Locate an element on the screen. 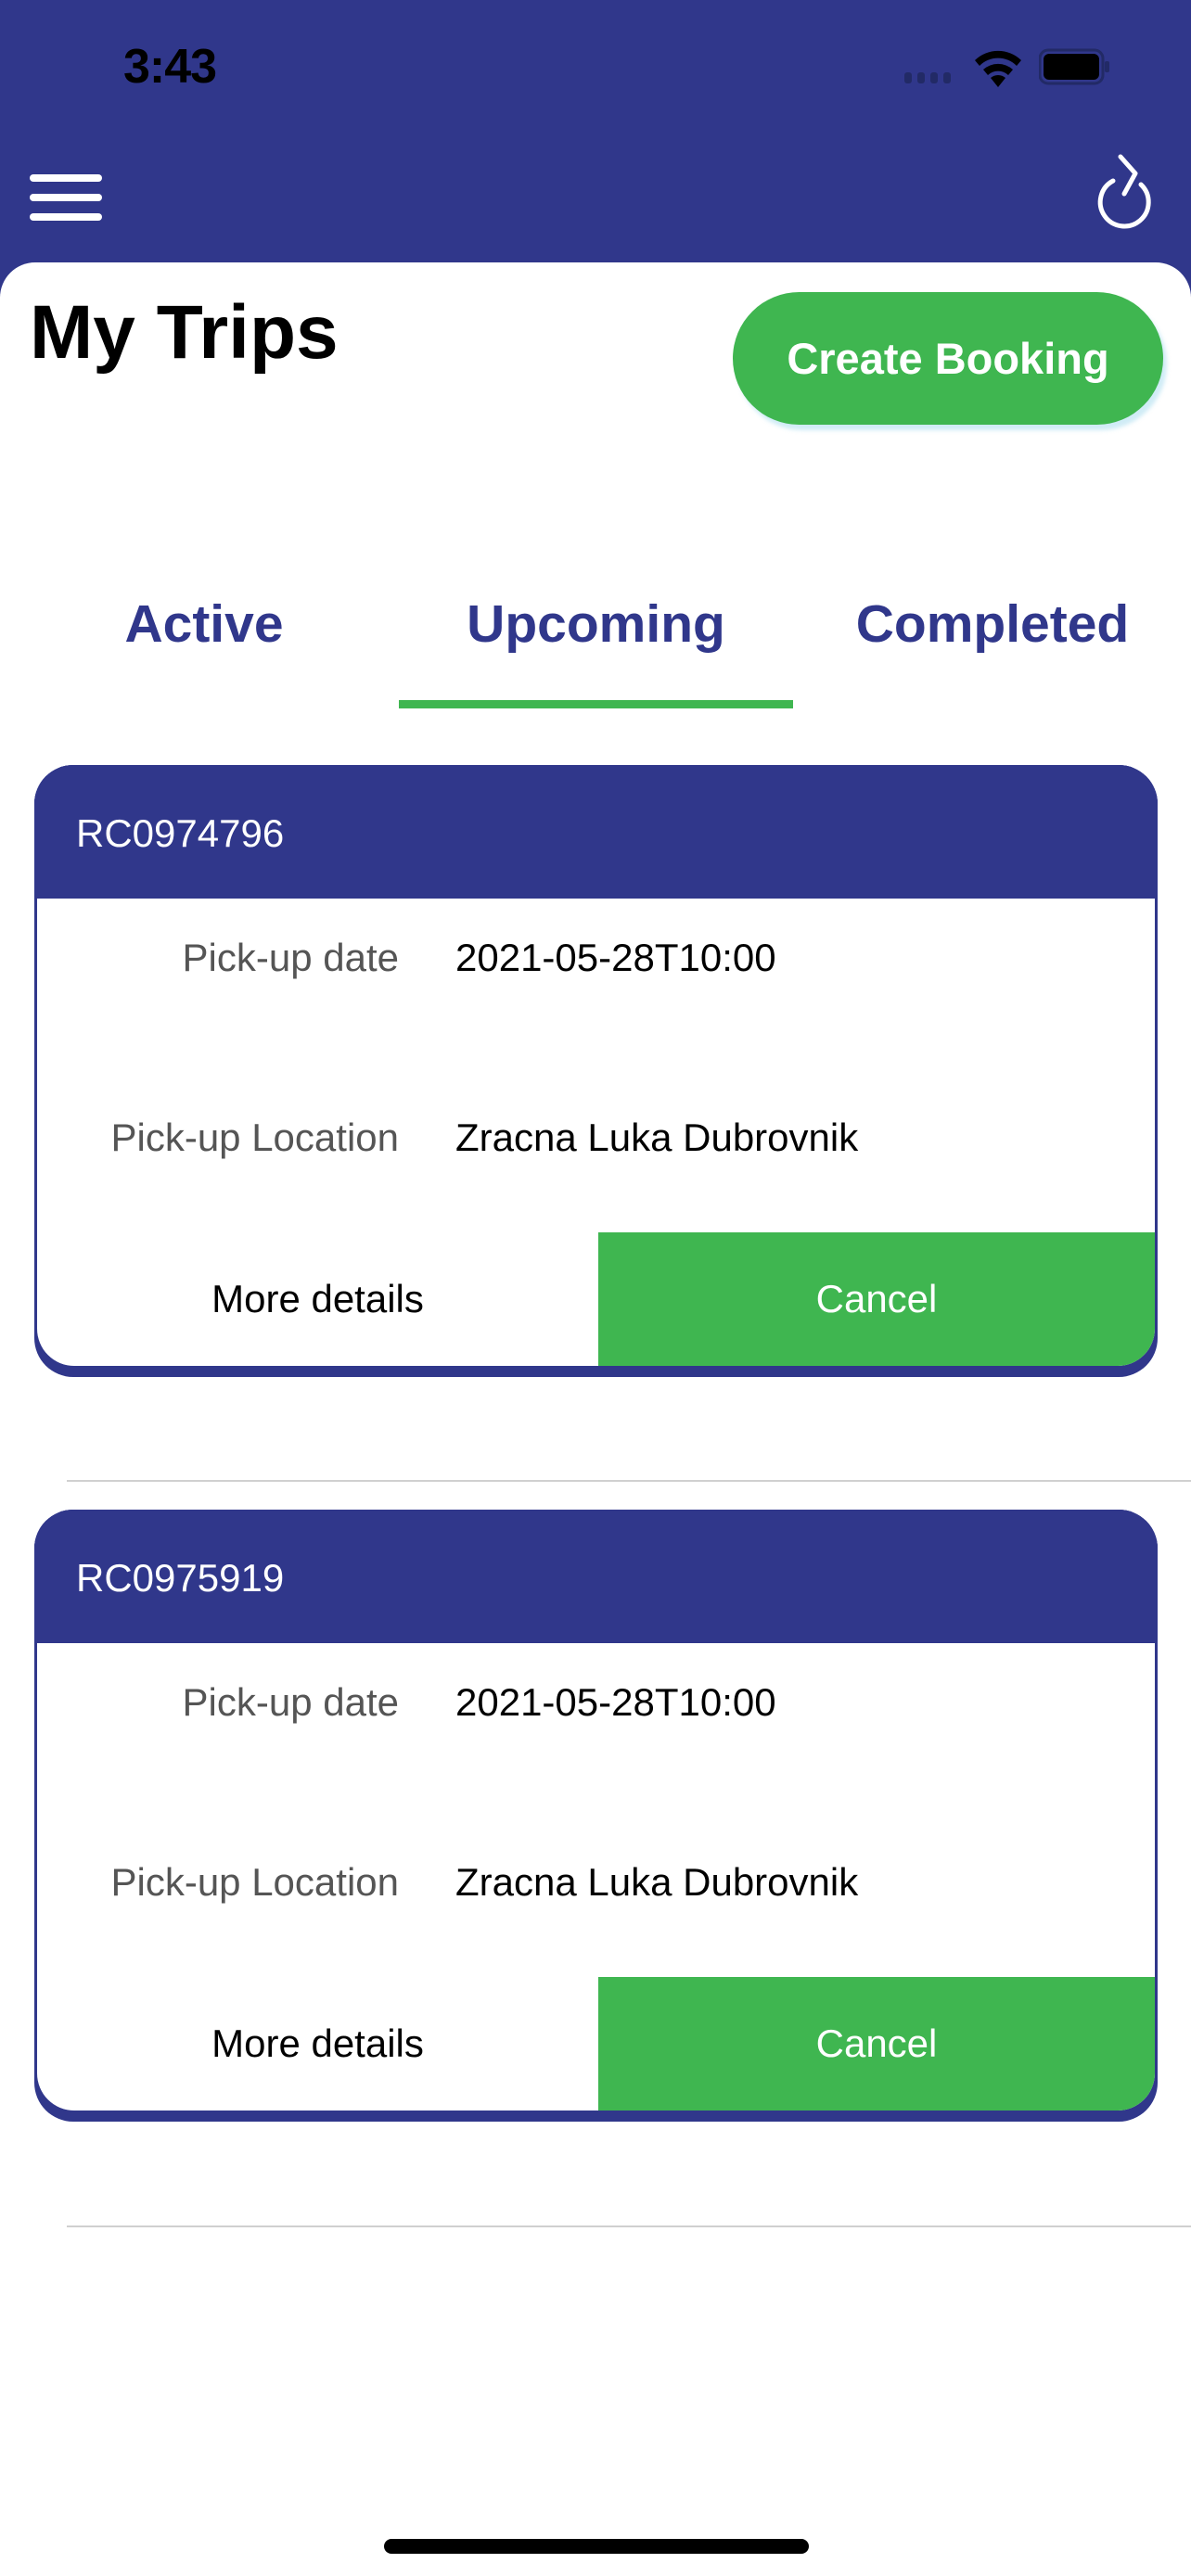 This screenshot has width=1191, height=2576. home-indicator is located at coordinates (597, 2546).